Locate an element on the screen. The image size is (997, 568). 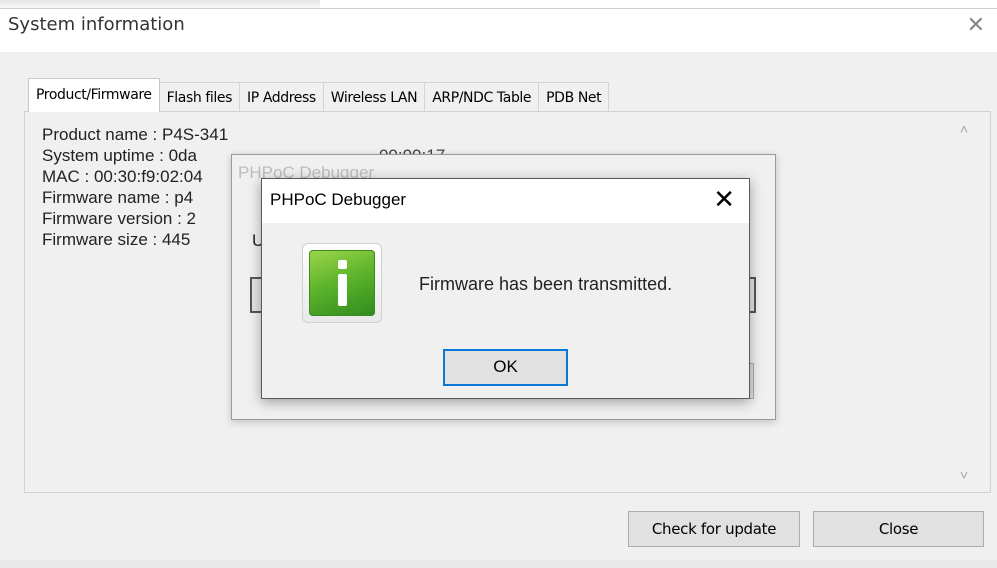
info-icon-bar is located at coordinates (342, 290).